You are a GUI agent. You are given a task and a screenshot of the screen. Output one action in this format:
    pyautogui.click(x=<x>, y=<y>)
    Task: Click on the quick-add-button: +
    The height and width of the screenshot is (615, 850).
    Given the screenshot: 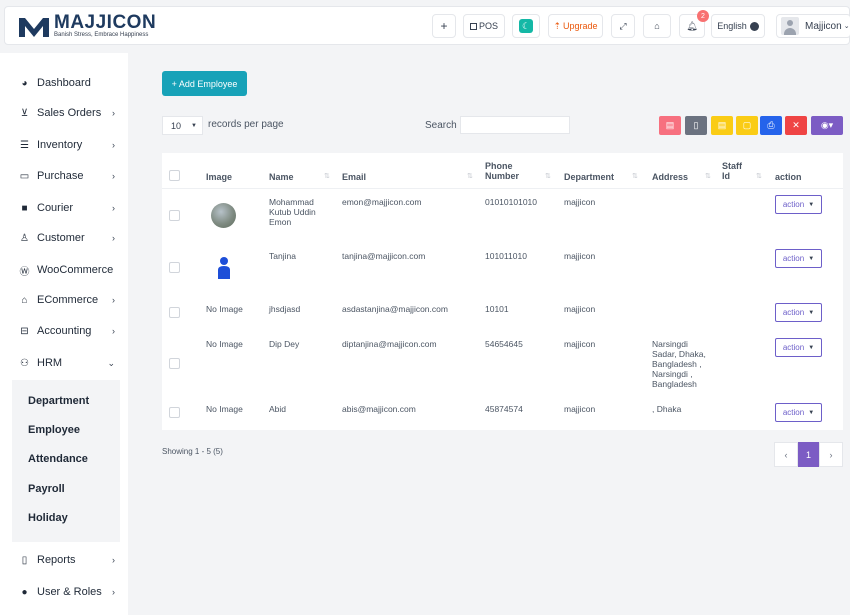 What is the action you would take?
    pyautogui.click(x=444, y=26)
    